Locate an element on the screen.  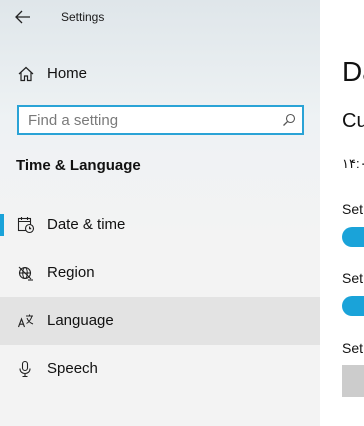
calendar-clock-icon is located at coordinates (26, 225).